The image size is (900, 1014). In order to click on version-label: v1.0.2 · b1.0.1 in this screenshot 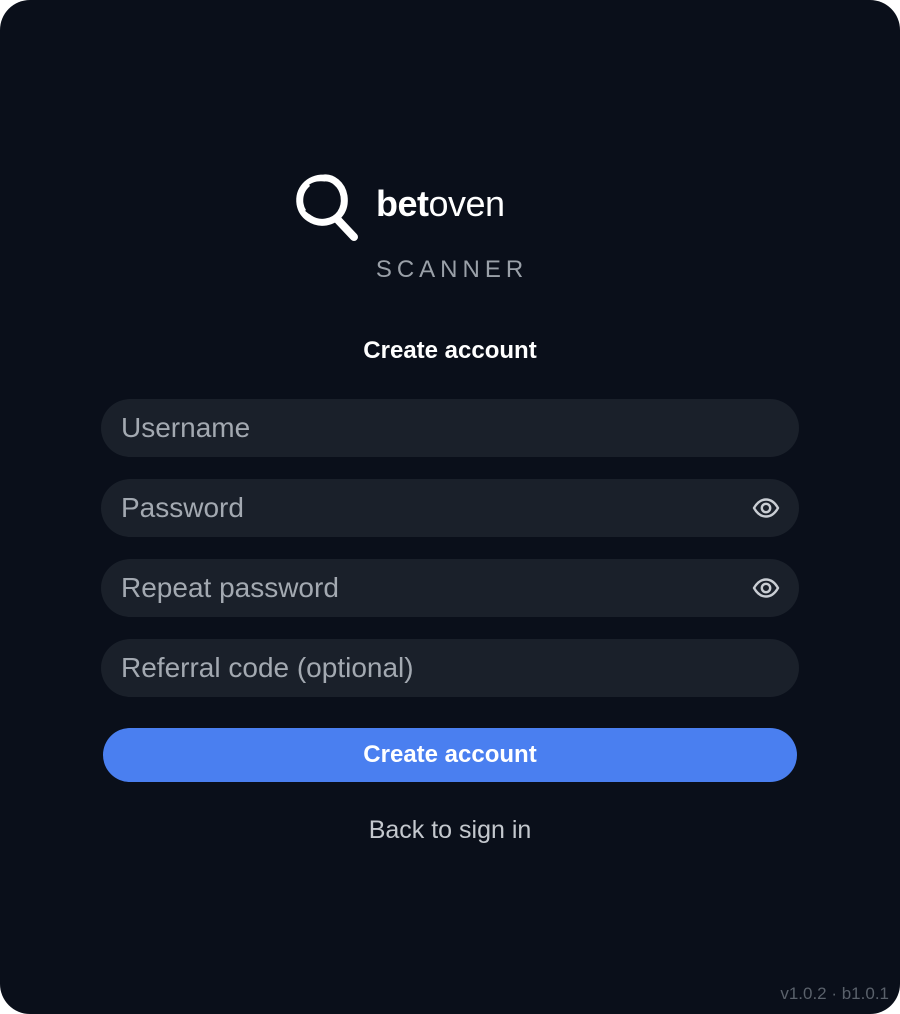, I will do `click(834, 993)`.